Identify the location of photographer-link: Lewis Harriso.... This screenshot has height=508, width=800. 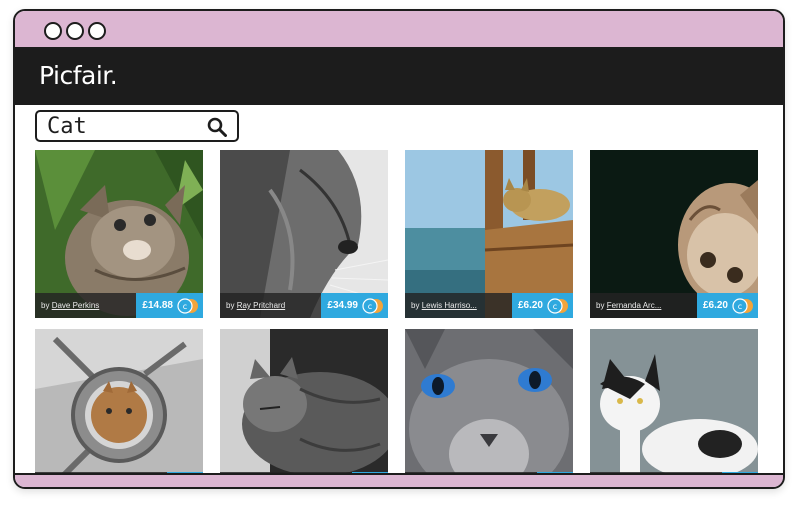
(449, 305).